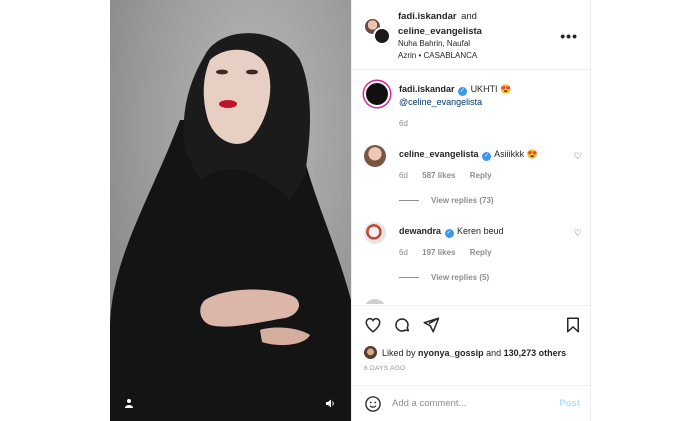 The width and height of the screenshot is (700, 421). Describe the element at coordinates (469, 16) in the screenshot. I see `header-and-text: and` at that location.